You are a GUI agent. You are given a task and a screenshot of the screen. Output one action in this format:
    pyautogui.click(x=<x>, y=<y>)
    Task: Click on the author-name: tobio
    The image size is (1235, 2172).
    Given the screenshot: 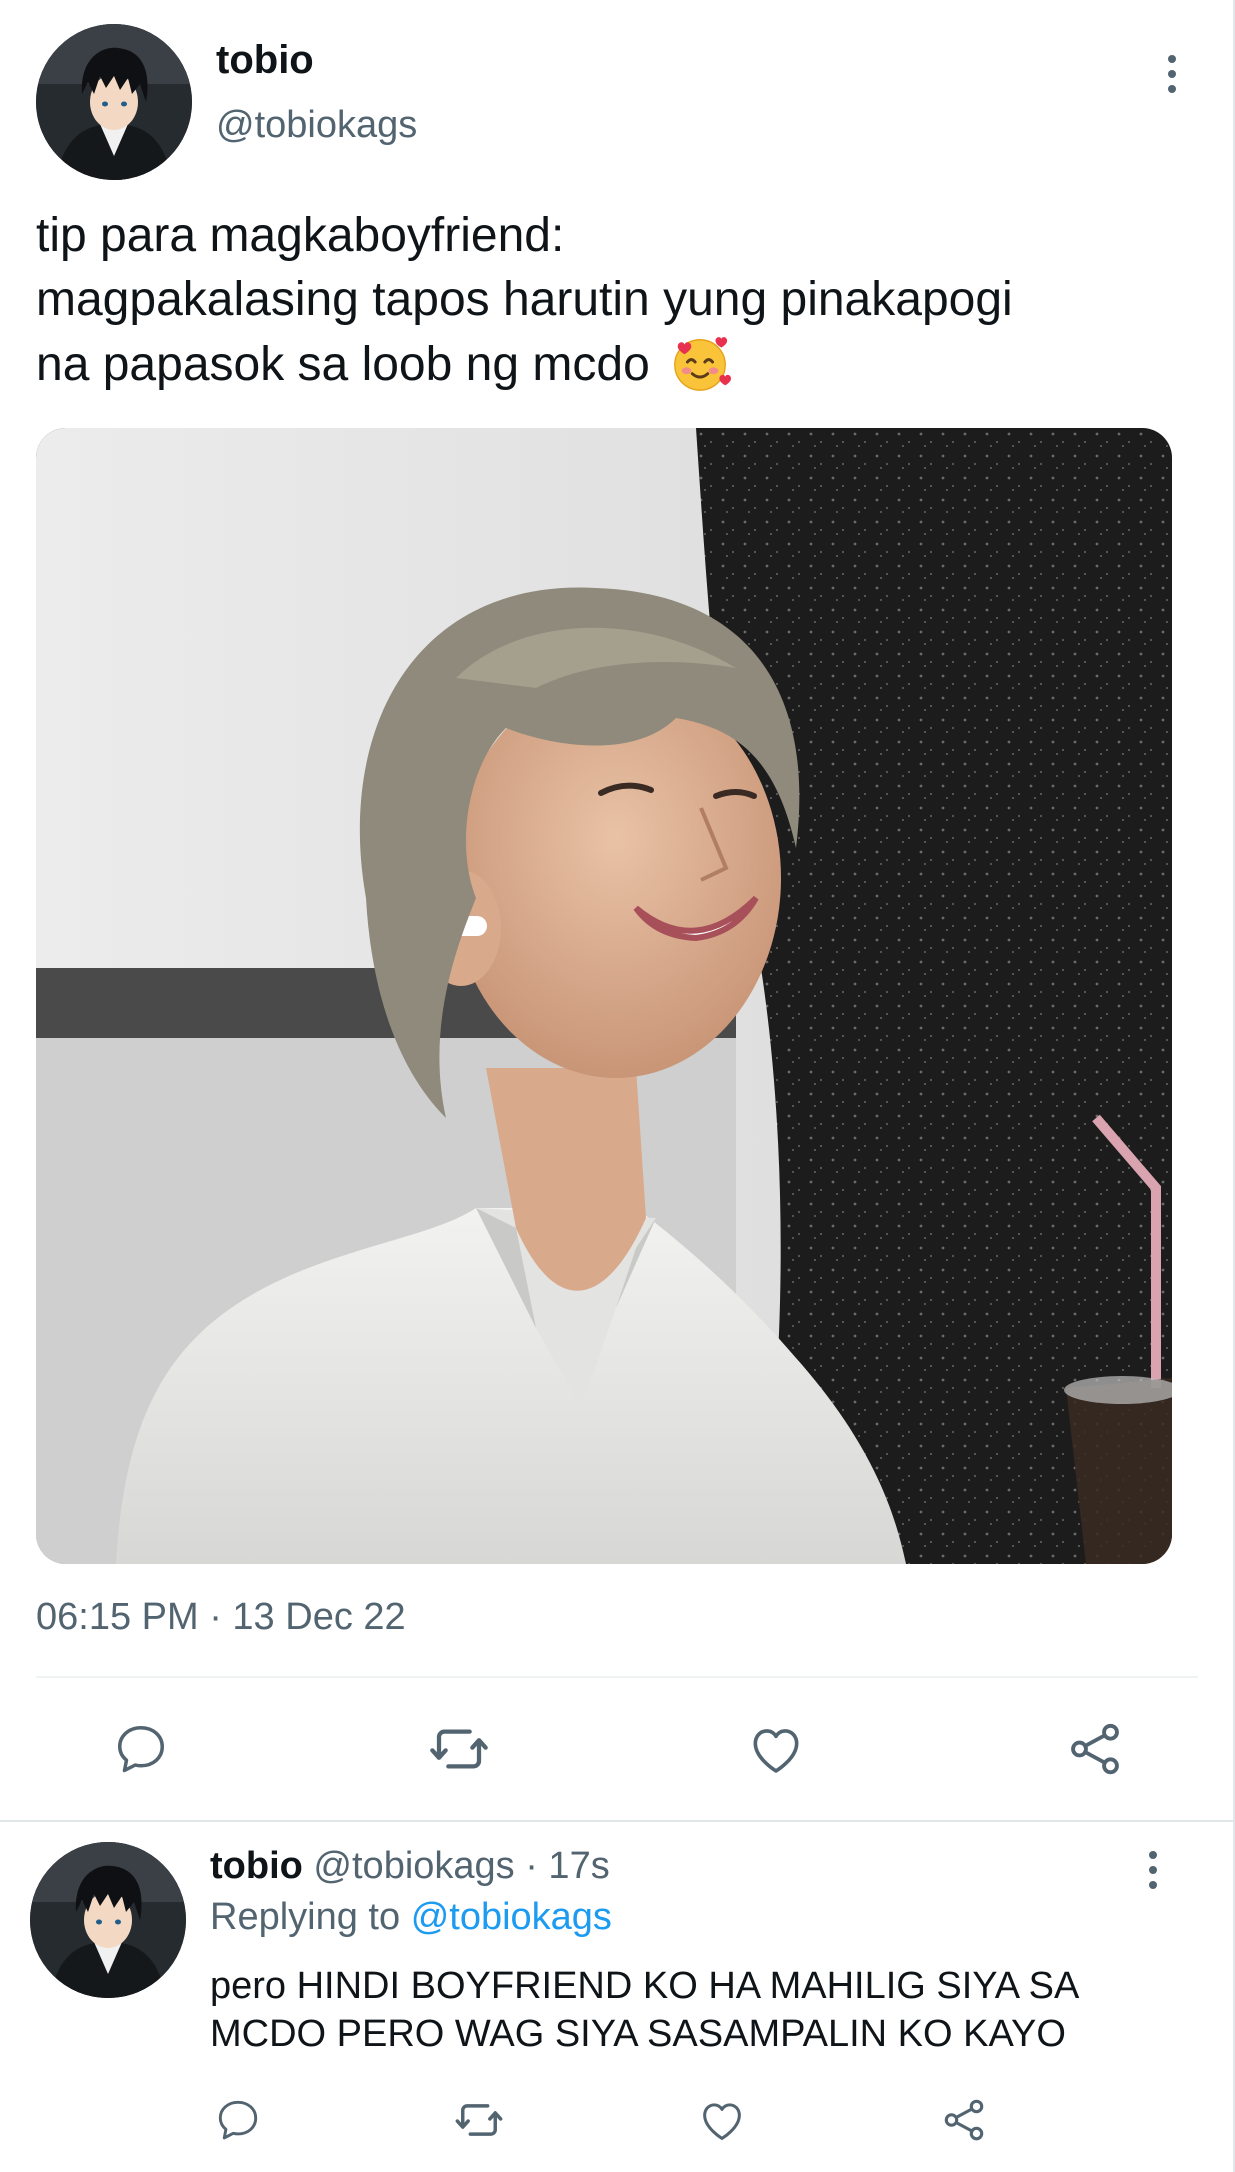 What is the action you would take?
    pyautogui.click(x=265, y=60)
    